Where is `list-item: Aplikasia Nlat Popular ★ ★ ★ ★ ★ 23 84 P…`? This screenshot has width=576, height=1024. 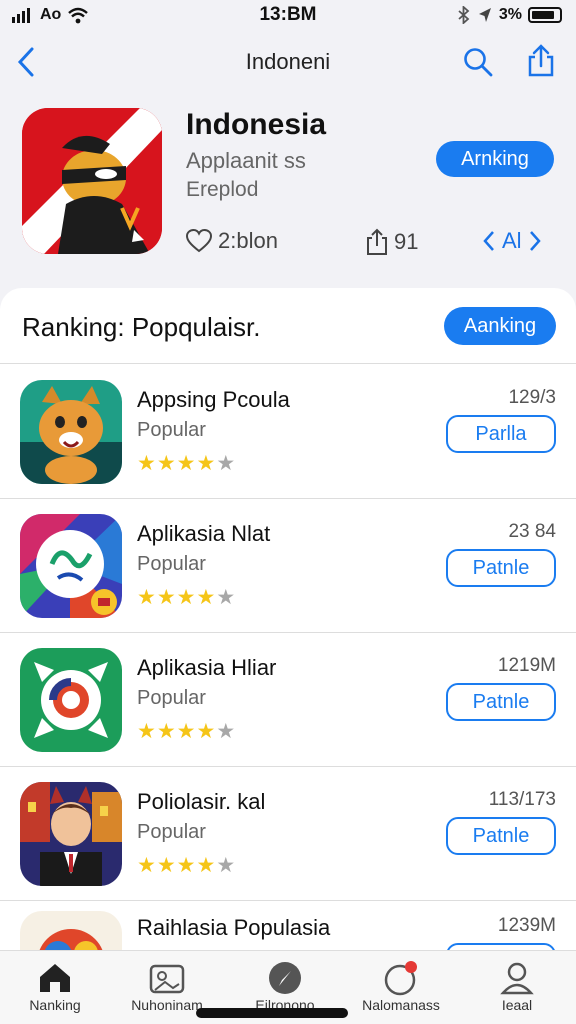
list-item: Aplikasia Nlat Popular ★ ★ ★ ★ ★ 23 84 P… is located at coordinates (288, 566).